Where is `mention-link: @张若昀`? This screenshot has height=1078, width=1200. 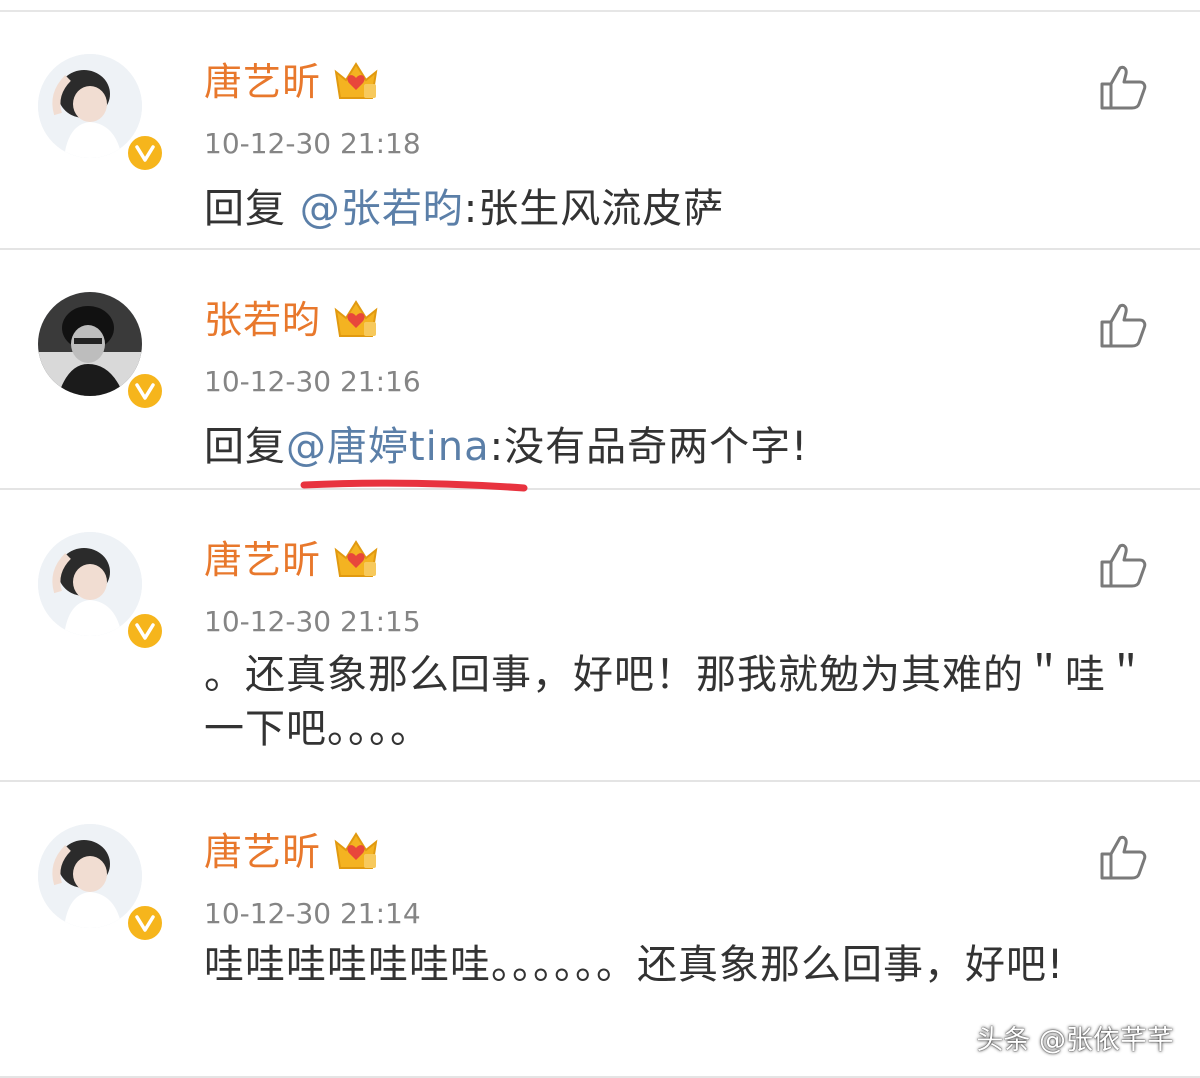 mention-link: @张若昀 is located at coordinates (382, 209).